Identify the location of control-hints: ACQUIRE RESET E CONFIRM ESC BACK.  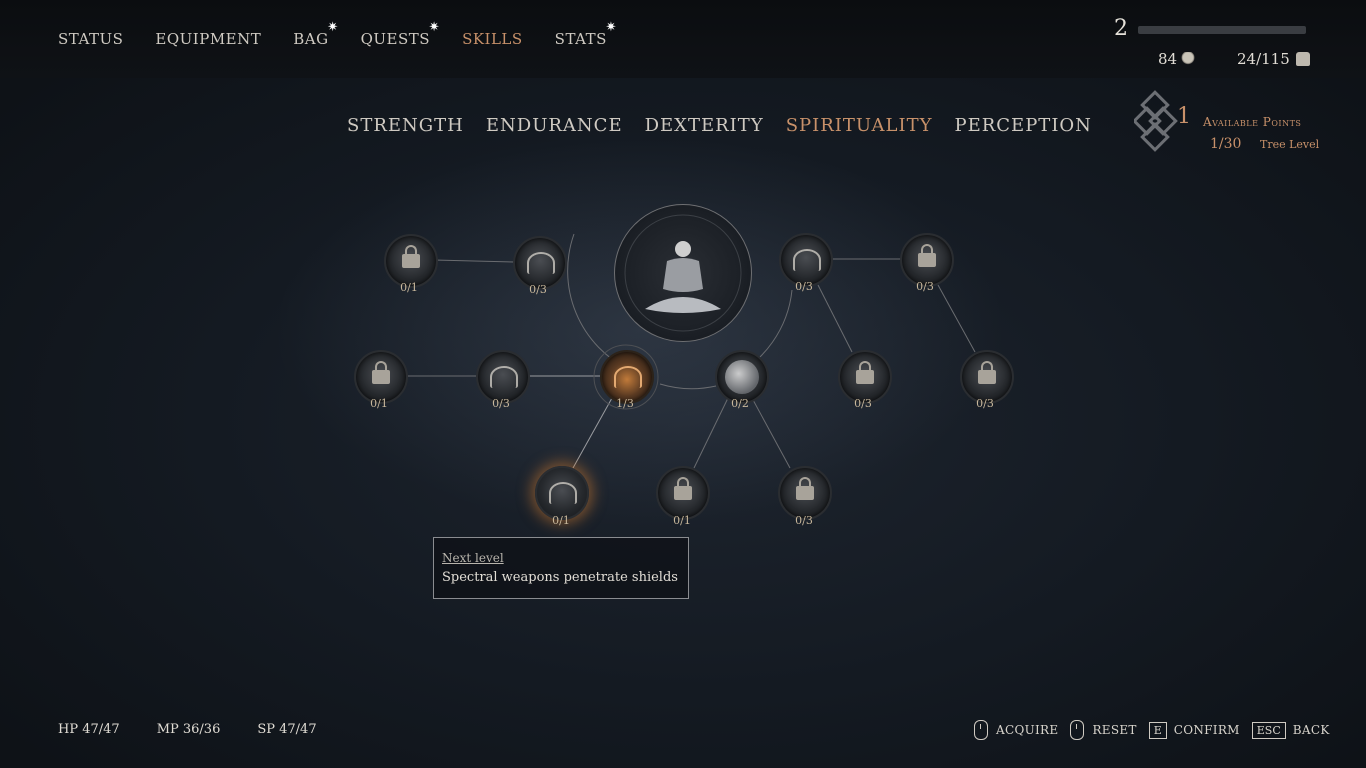
(1158, 730).